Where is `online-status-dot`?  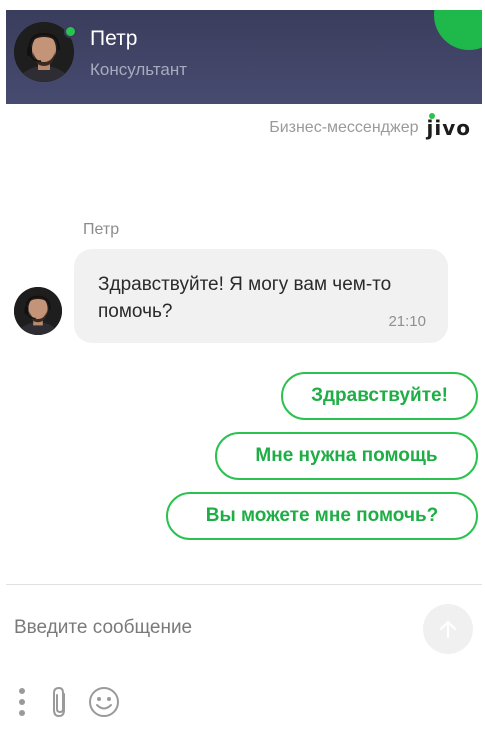 online-status-dot is located at coordinates (70, 31).